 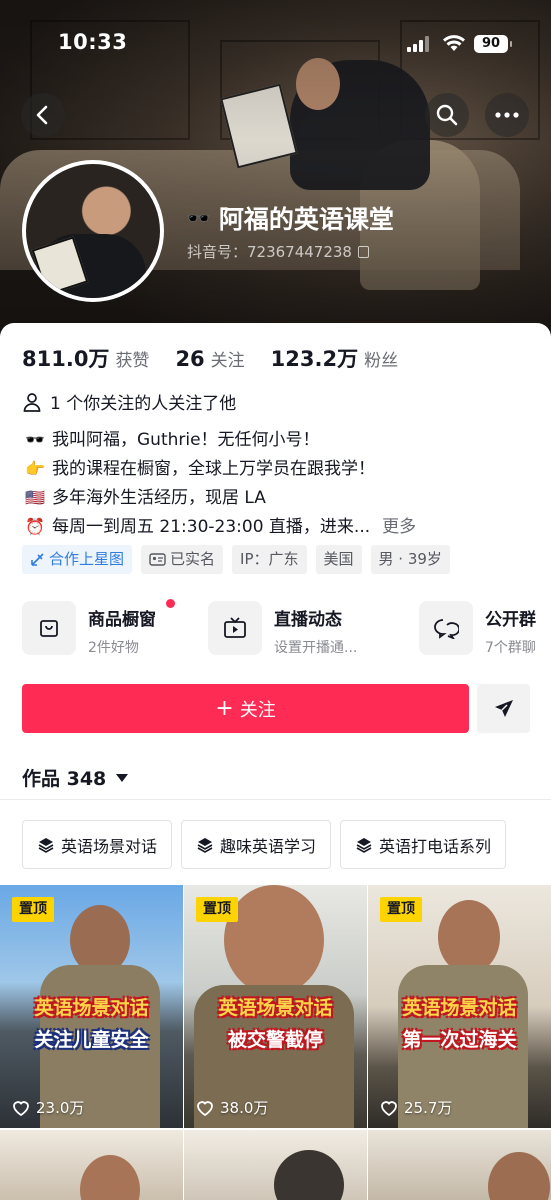 I want to click on collection-label: 趣味英语学习, so click(x=268, y=846).